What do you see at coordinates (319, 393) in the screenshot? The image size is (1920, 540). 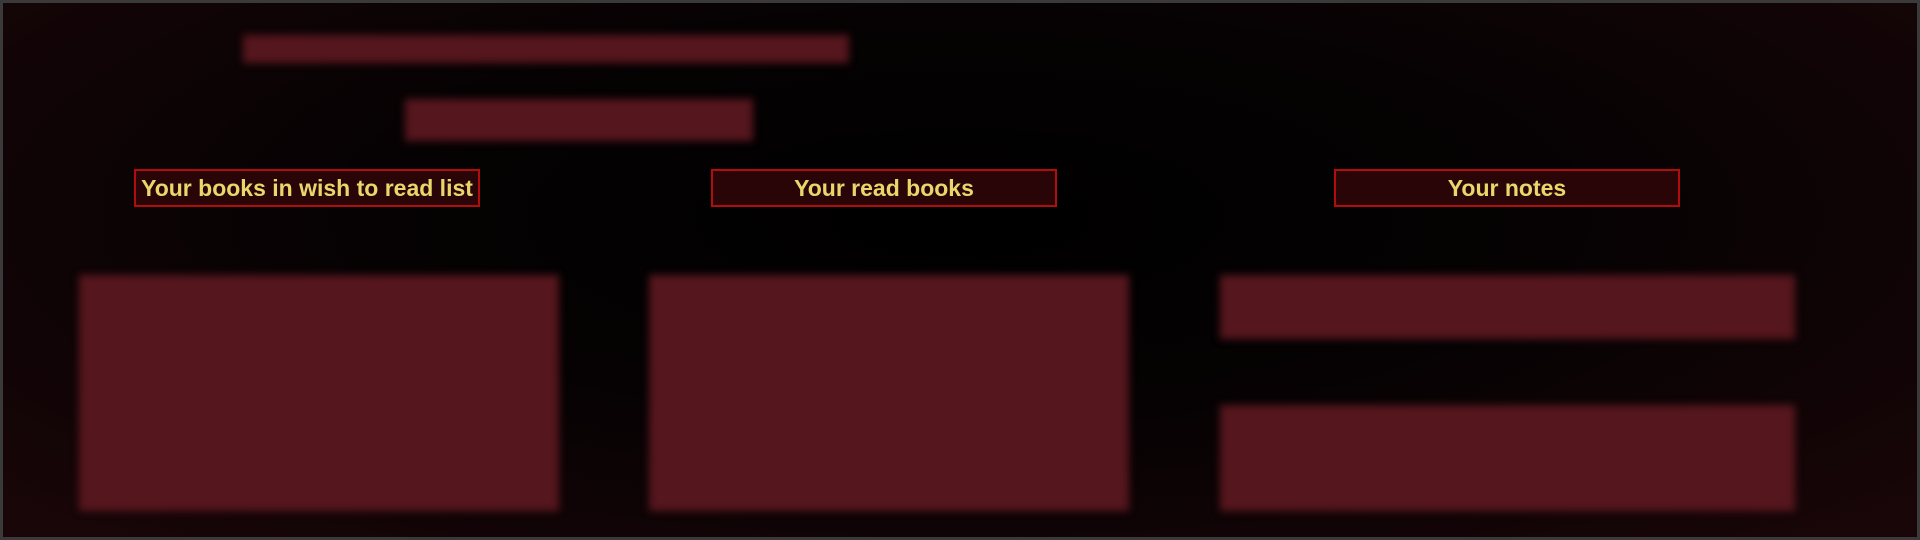 I see `wish-list-panel` at bounding box center [319, 393].